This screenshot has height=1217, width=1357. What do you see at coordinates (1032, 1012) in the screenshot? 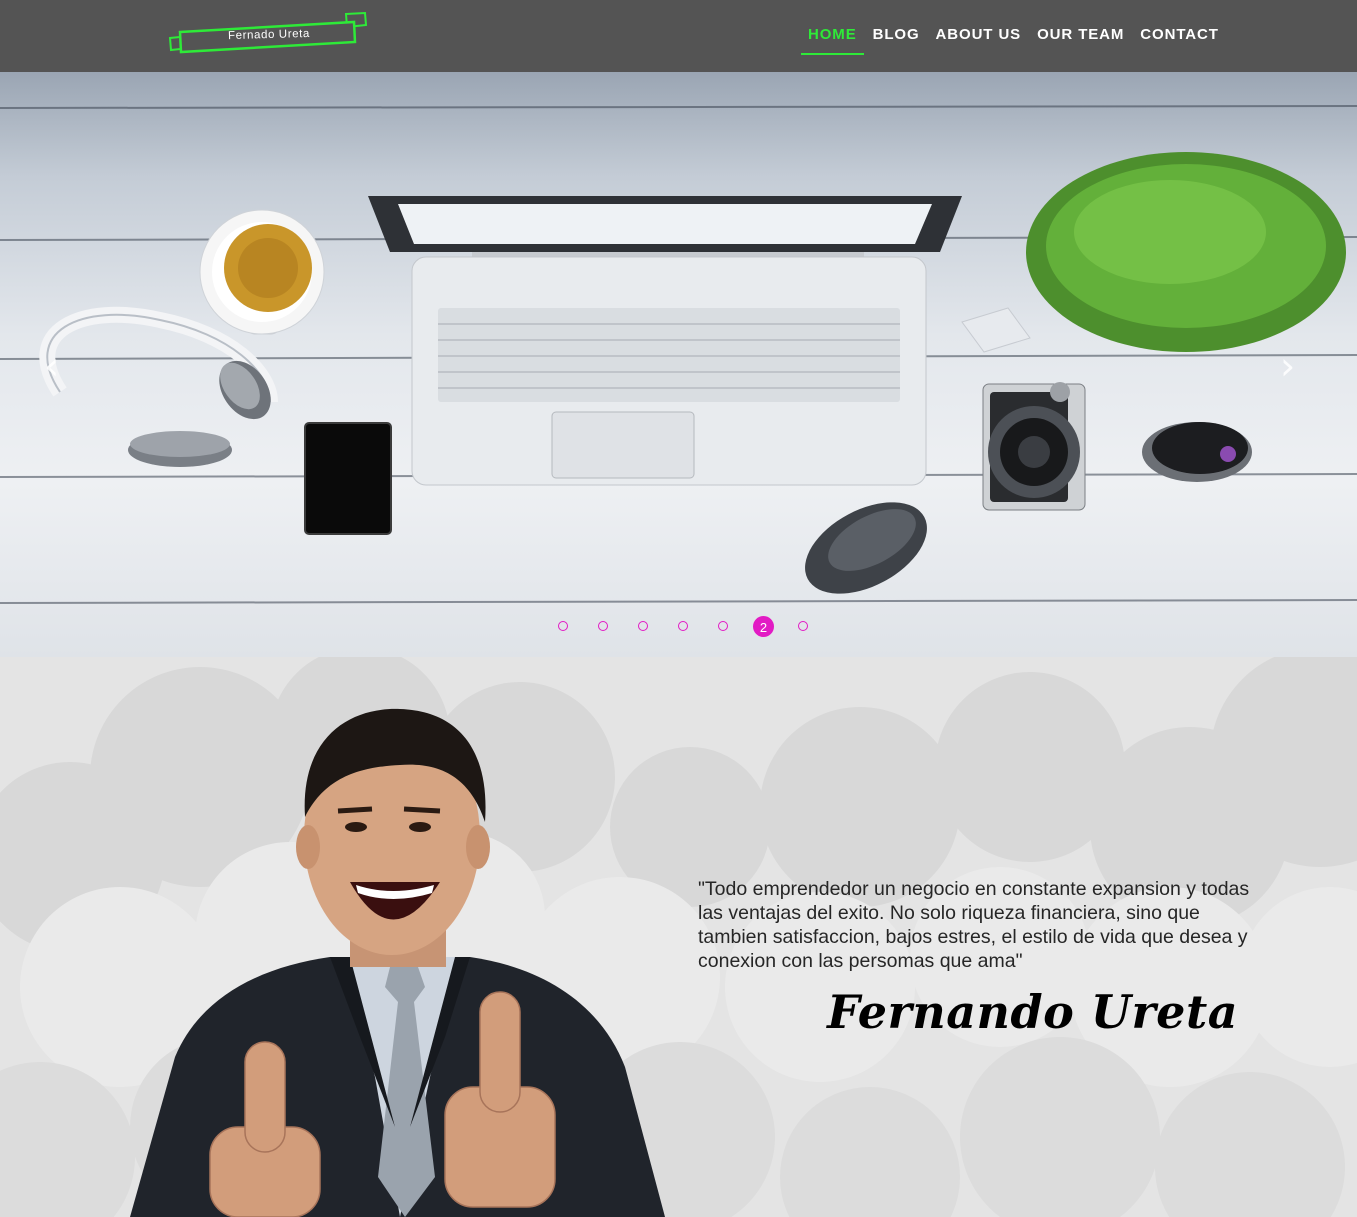
I see `testimonial-author: Fernando Ureta` at bounding box center [1032, 1012].